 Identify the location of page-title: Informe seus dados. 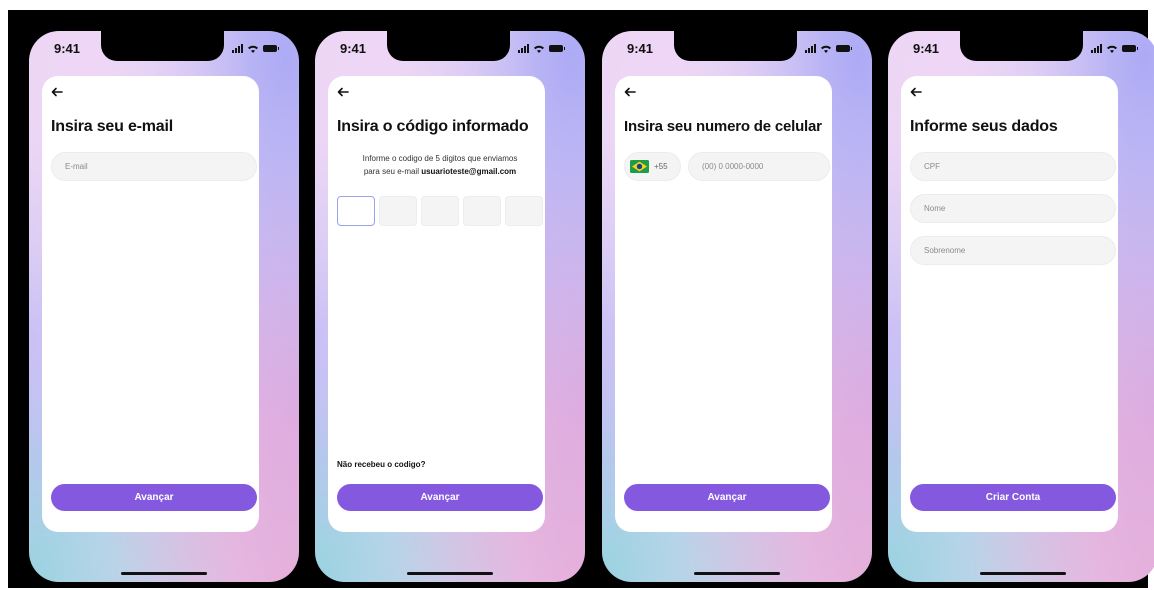
(984, 126).